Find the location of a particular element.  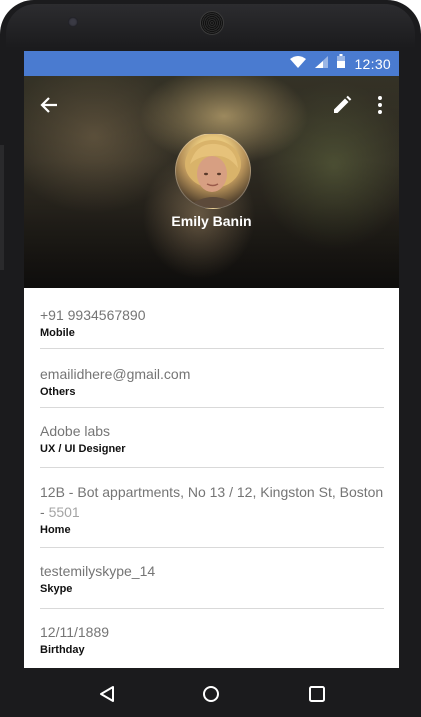

status-time: 12:30 is located at coordinates (372, 63).